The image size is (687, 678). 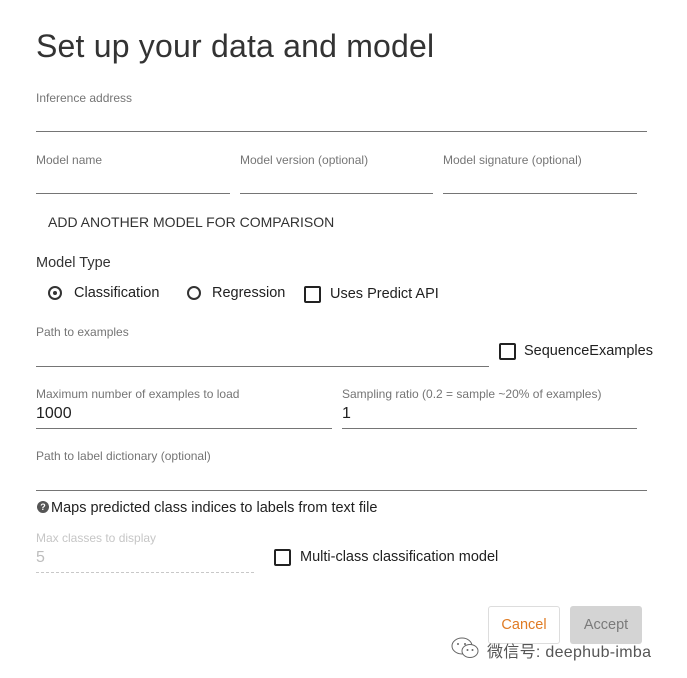 I want to click on label-dictionary-underline, so click(x=341, y=490).